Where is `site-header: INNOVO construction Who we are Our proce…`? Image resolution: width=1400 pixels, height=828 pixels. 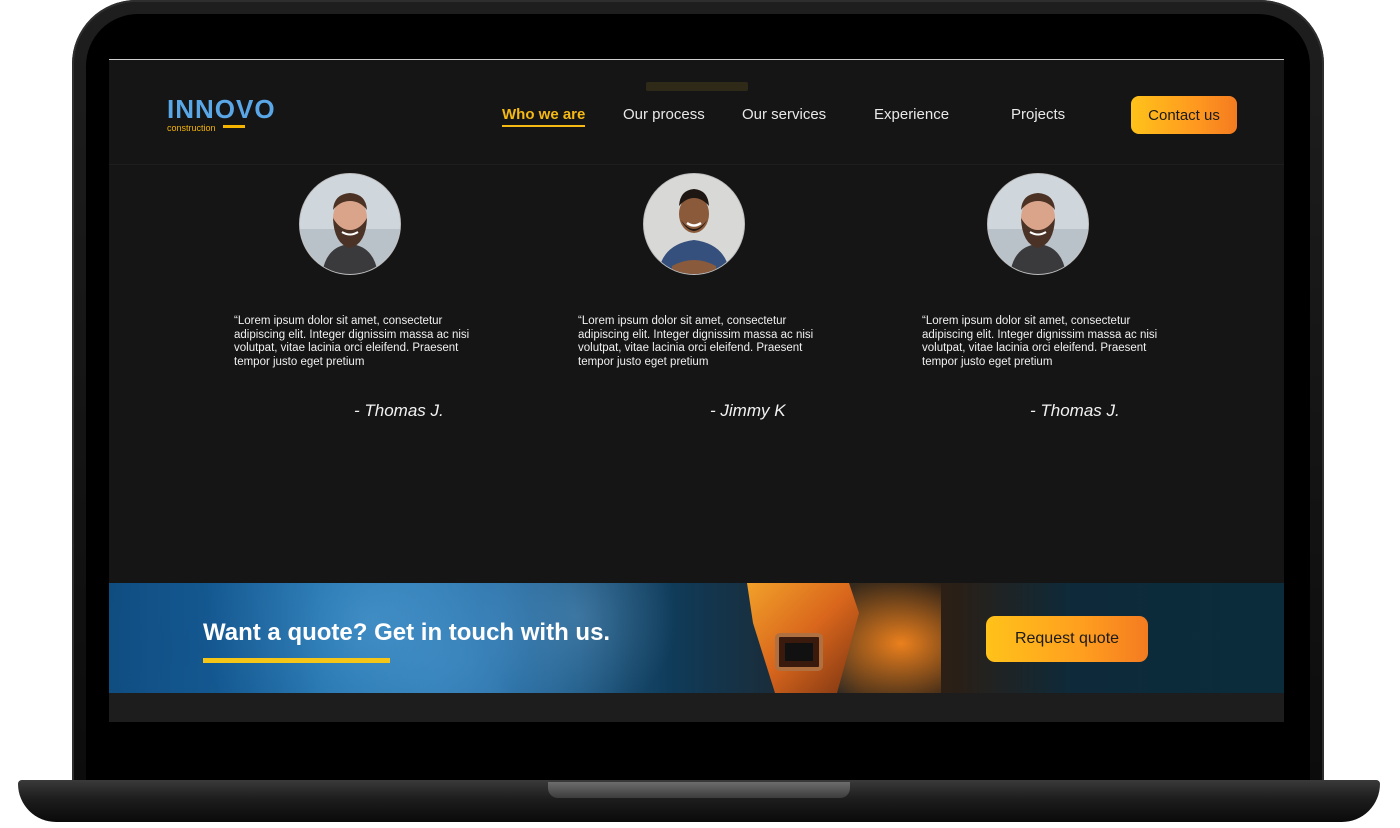
site-header: INNOVO construction Who we are Our proce… is located at coordinates (696, 112).